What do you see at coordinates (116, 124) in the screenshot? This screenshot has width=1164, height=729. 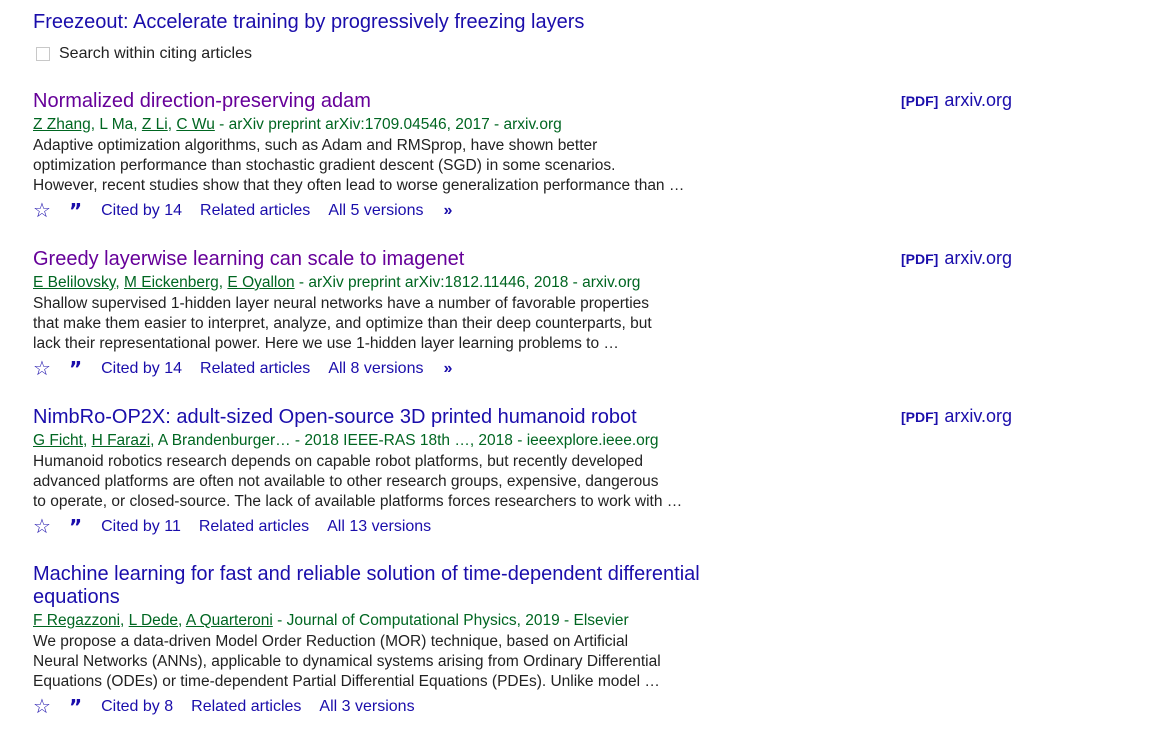 I see `author-name: L Ma` at bounding box center [116, 124].